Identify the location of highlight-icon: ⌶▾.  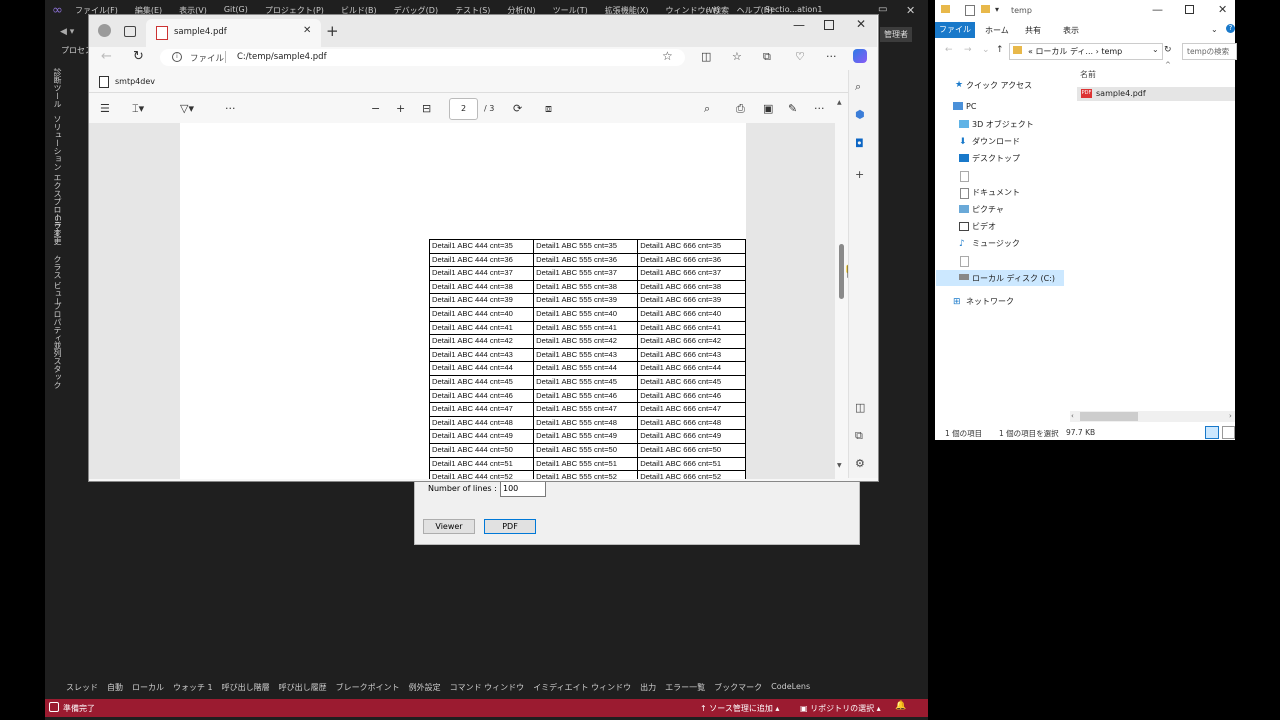
(138, 109).